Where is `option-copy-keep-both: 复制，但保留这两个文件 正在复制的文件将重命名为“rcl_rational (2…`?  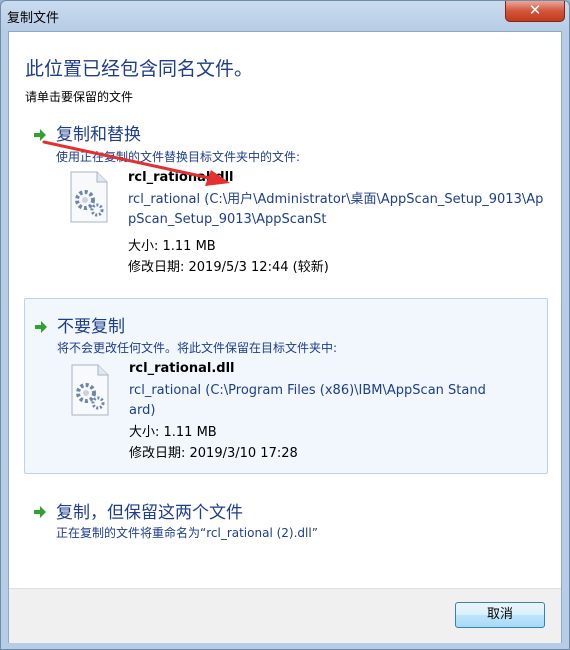
option-copy-keep-both: 复制，但保留这两个文件 正在复制的文件将重命名为“rcl_rational (2… is located at coordinates (286, 520).